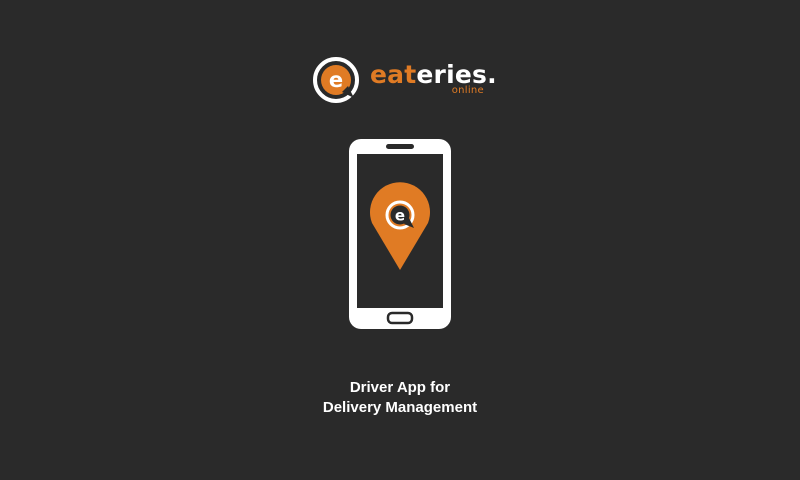 The height and width of the screenshot is (480, 800). What do you see at coordinates (400, 234) in the screenshot?
I see `smartphone-icon: e` at bounding box center [400, 234].